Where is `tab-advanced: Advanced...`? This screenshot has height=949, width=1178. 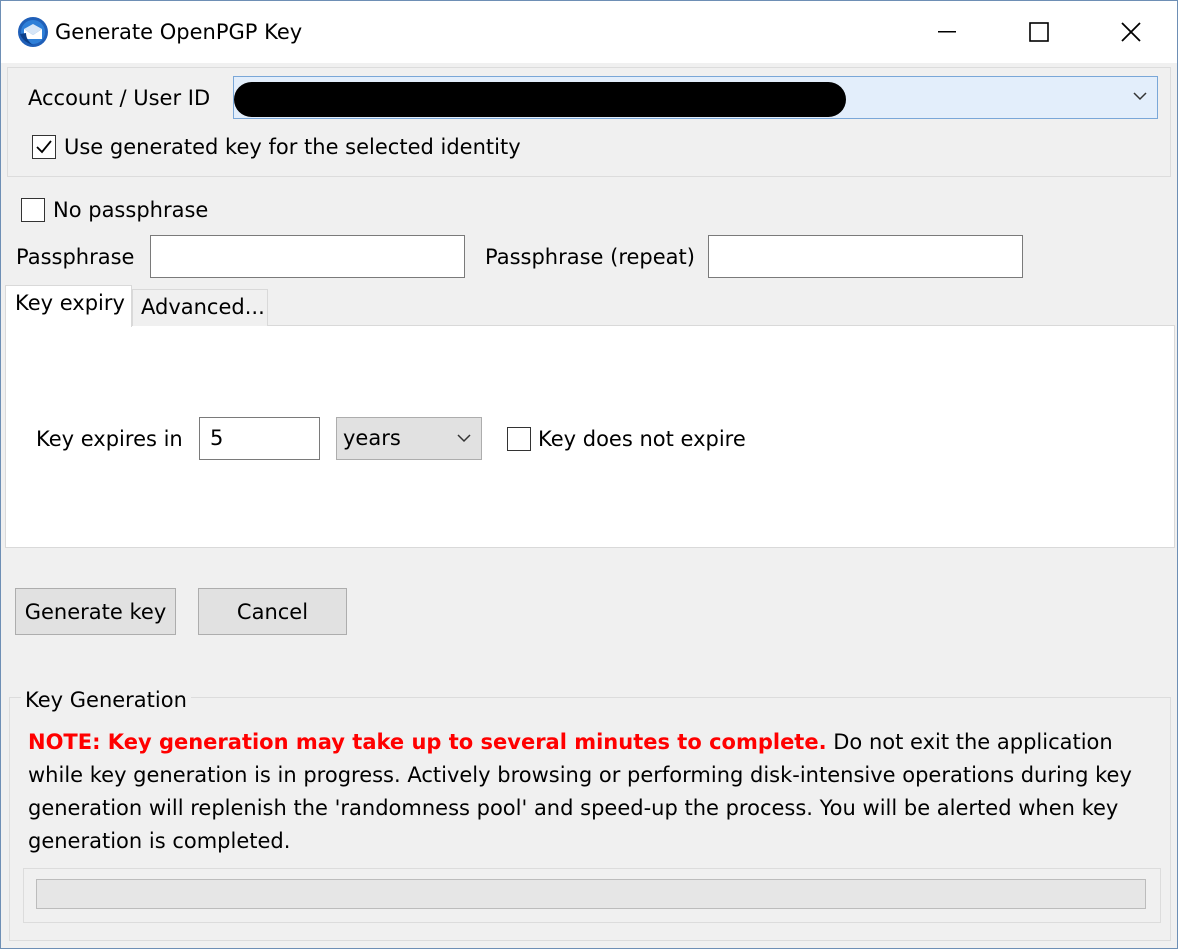 tab-advanced: Advanced... is located at coordinates (200, 307).